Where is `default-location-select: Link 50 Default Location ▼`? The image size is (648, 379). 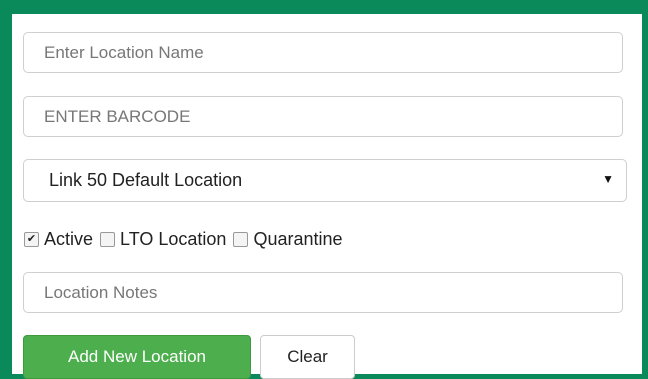
default-location-select: Link 50 Default Location ▼ is located at coordinates (325, 180).